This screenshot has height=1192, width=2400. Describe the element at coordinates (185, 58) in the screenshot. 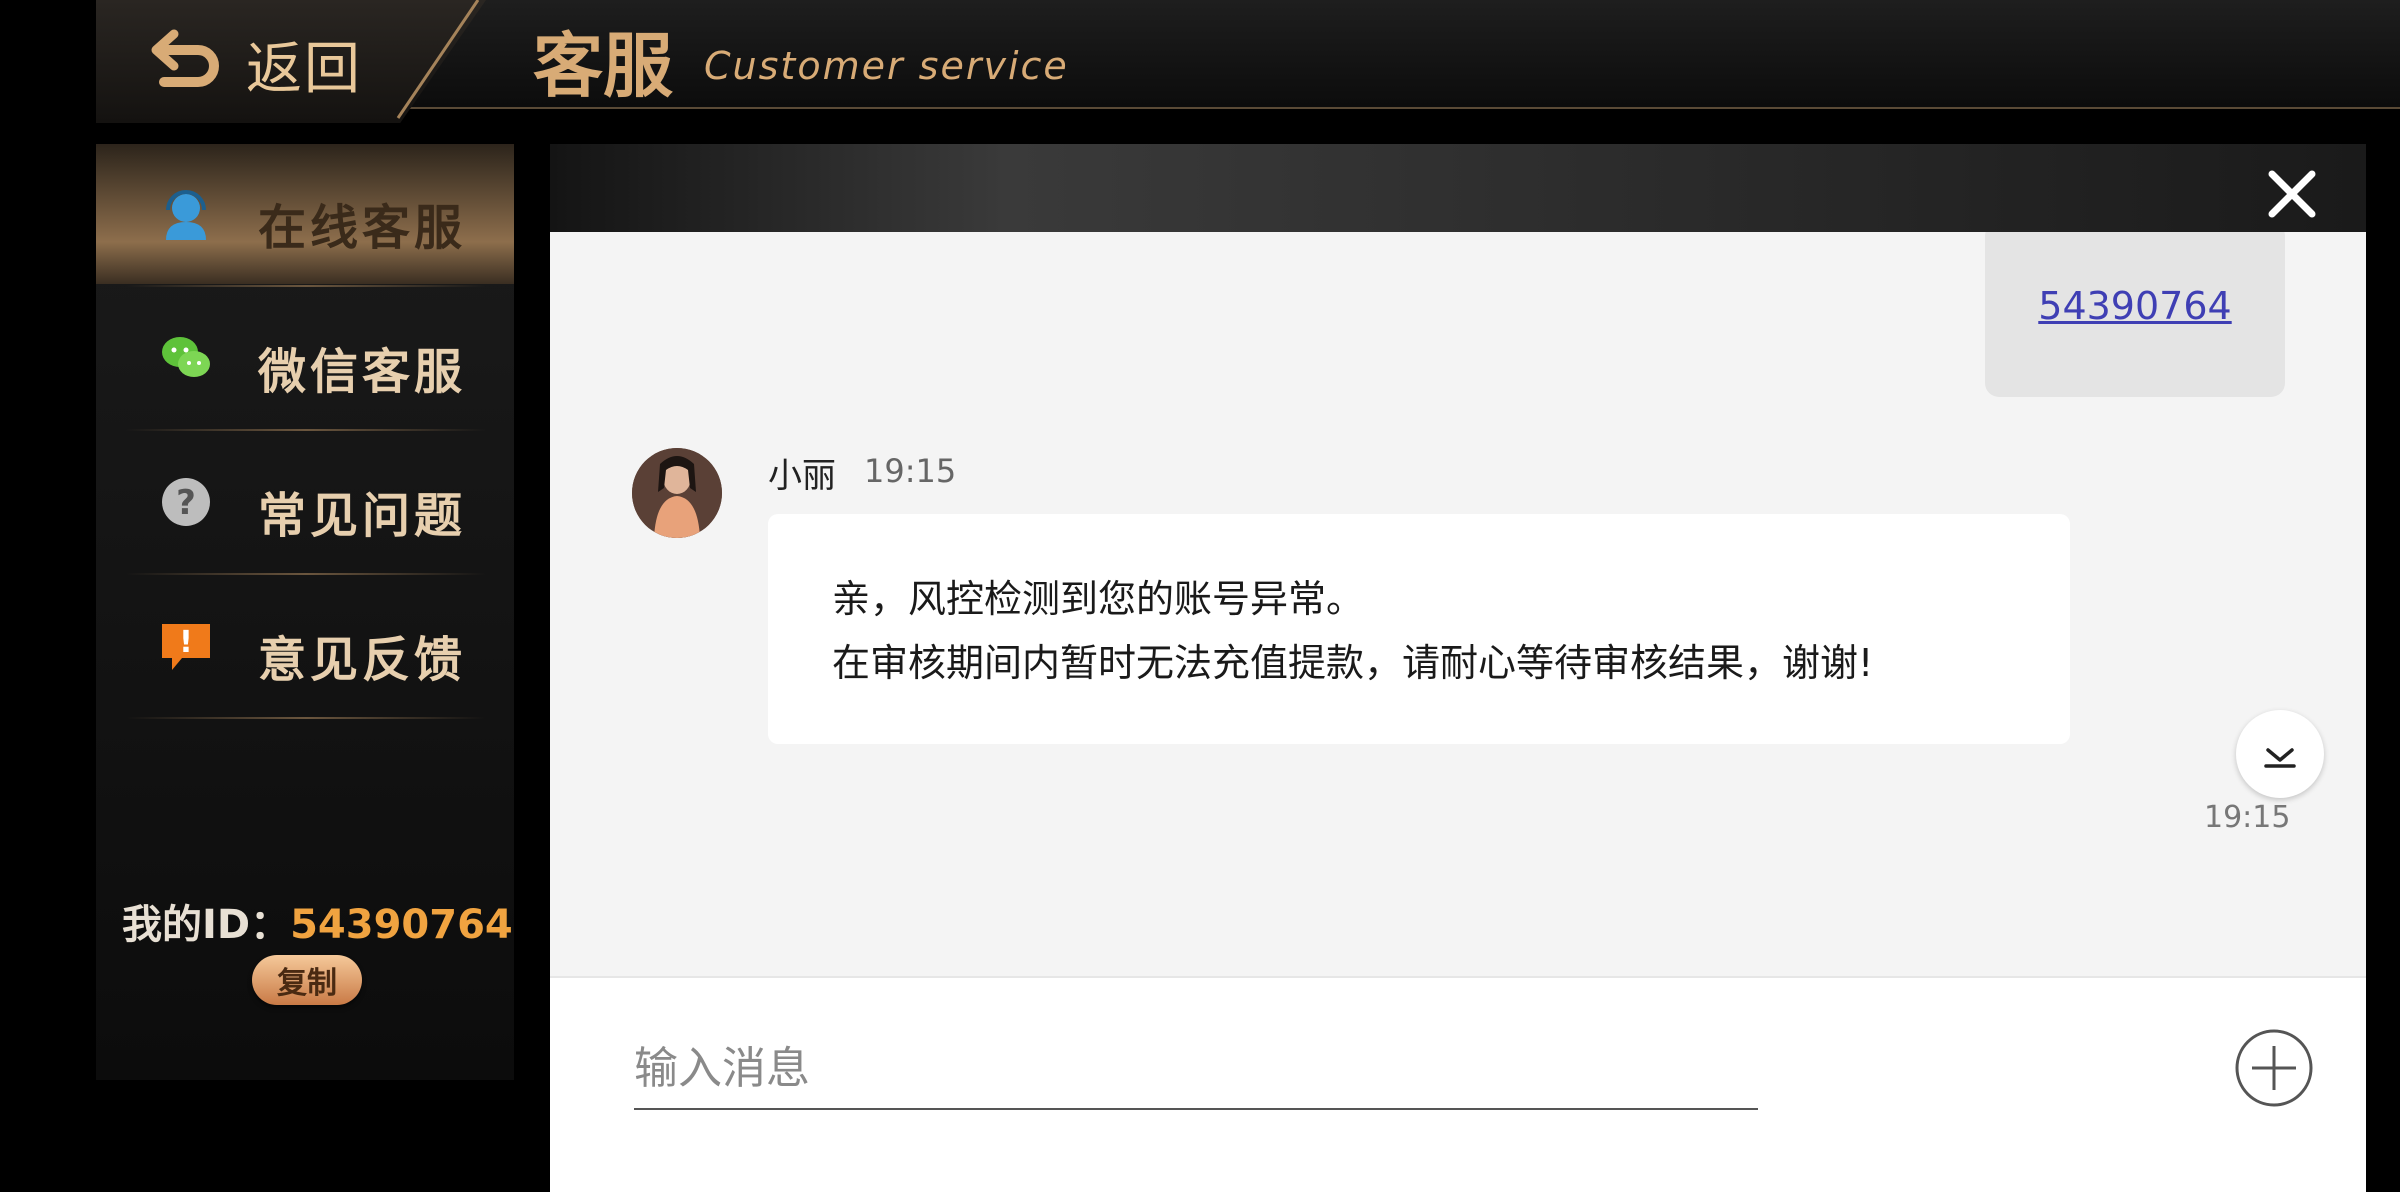

I see `back-arrow-icon` at that location.